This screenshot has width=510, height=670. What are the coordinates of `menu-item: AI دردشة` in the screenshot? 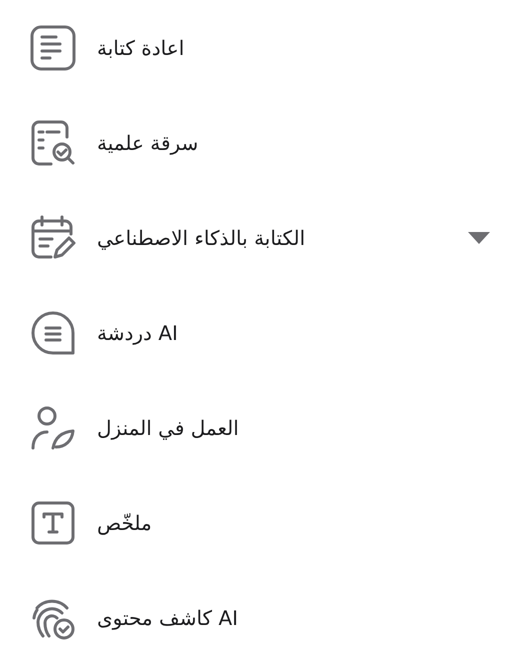 It's located at (255, 332).